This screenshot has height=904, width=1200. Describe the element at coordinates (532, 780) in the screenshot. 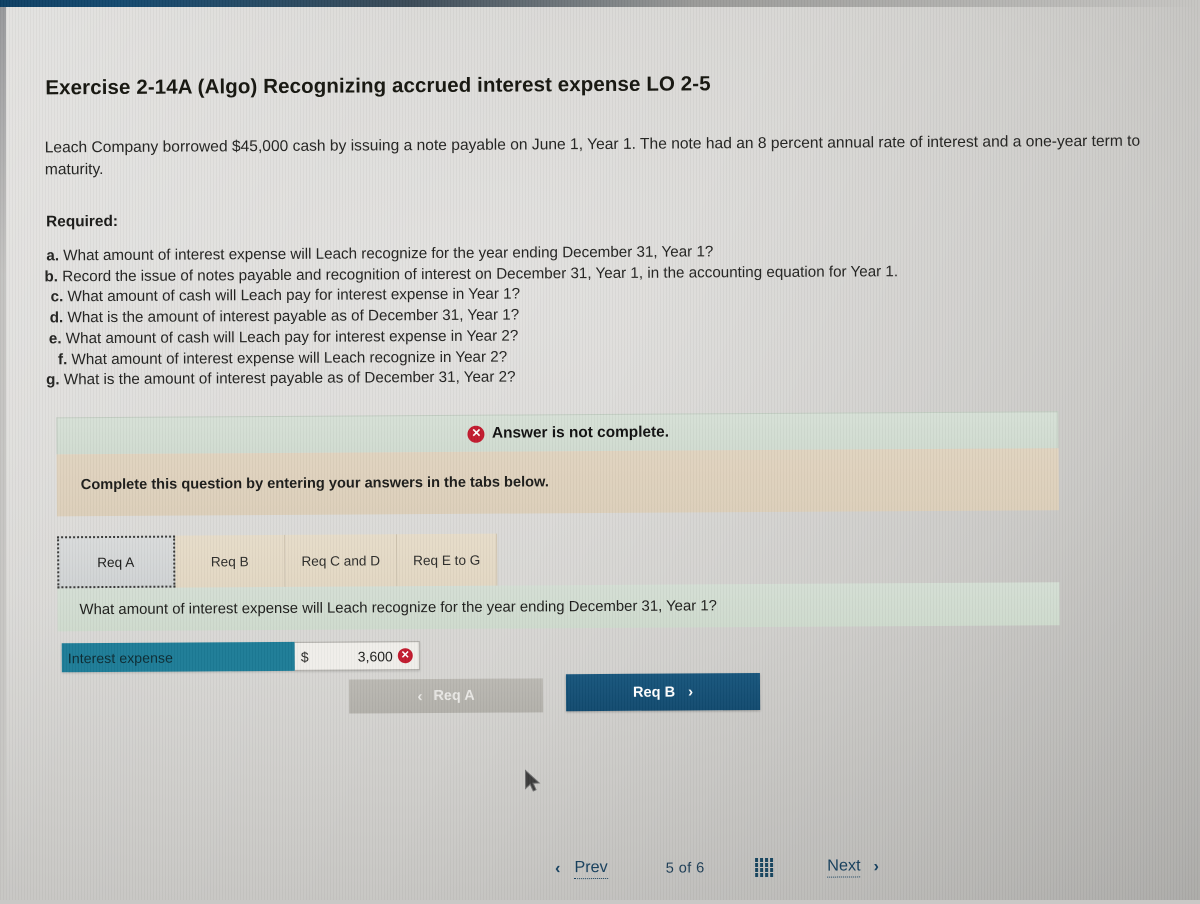

I see `mouse-cursor` at that location.